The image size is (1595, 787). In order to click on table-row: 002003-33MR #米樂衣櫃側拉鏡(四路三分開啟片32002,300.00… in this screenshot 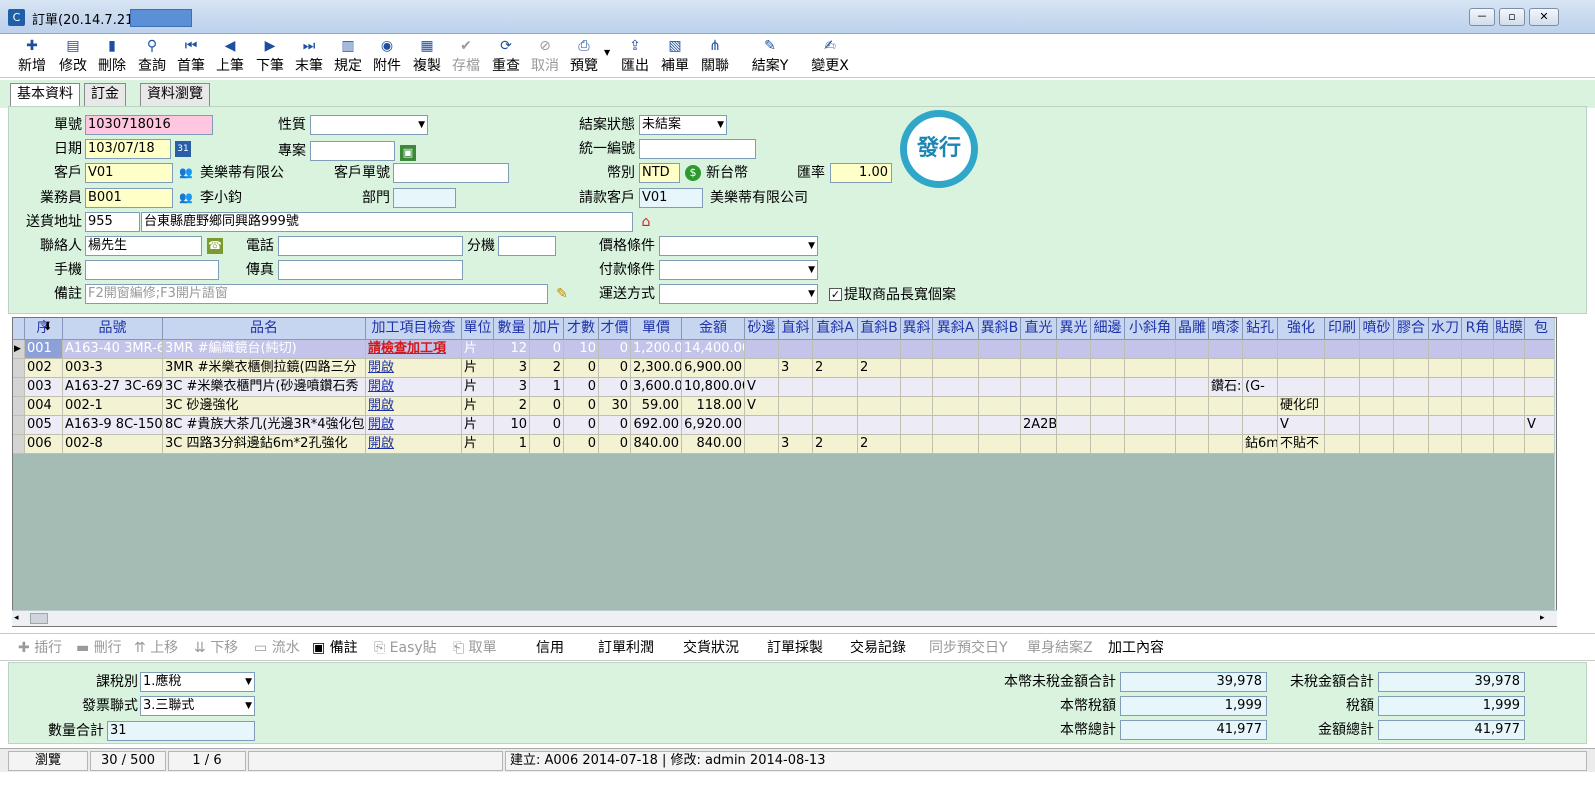, I will do `click(784, 368)`.